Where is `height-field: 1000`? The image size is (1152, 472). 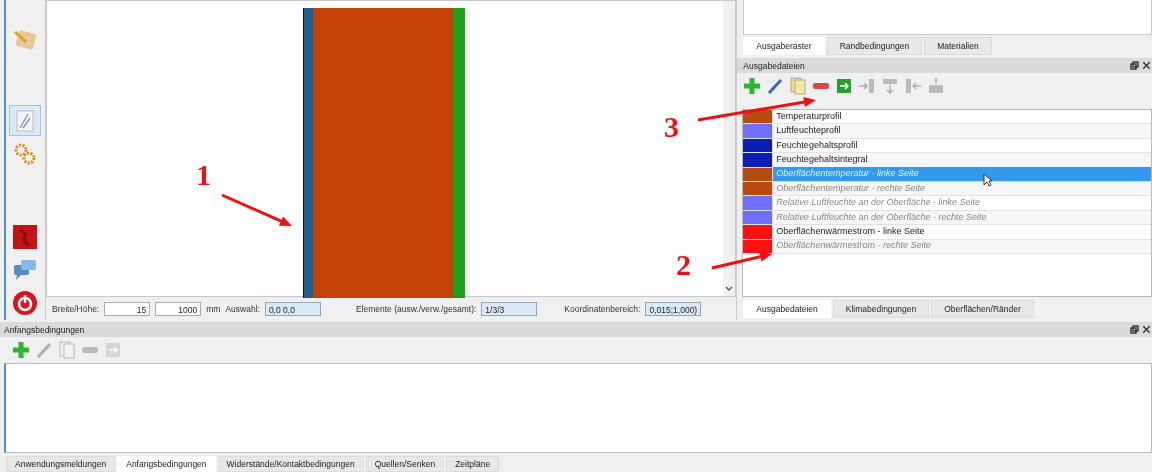
height-field: 1000 is located at coordinates (178, 308).